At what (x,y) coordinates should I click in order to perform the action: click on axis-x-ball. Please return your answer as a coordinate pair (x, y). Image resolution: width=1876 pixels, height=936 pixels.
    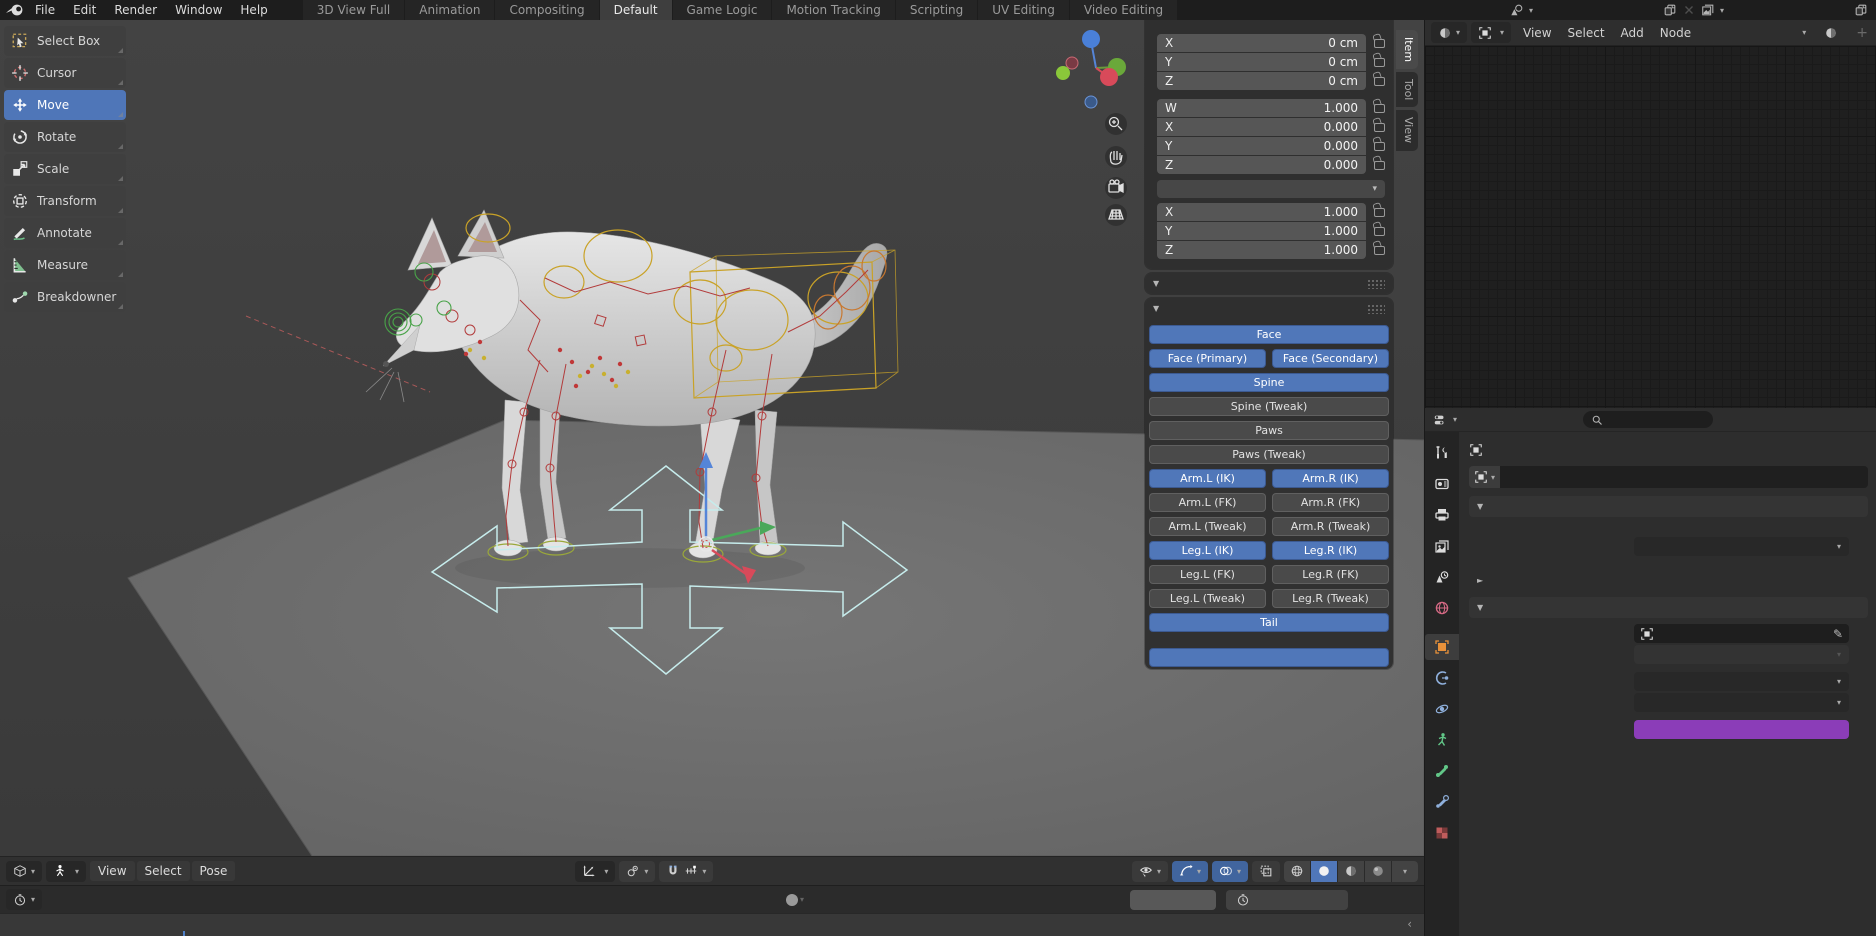
    Looking at the image, I should click on (1109, 77).